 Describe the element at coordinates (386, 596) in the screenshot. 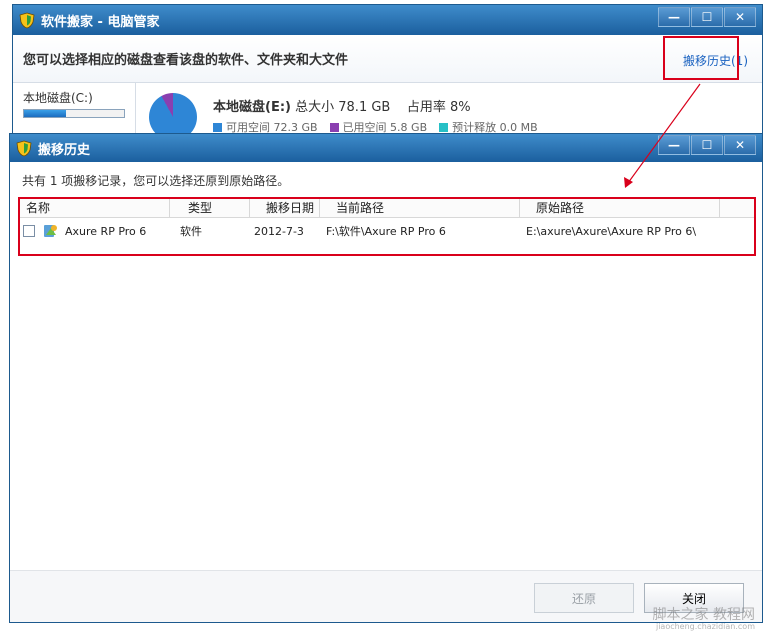

I see `dialog-footer: 还原 关闭` at that location.